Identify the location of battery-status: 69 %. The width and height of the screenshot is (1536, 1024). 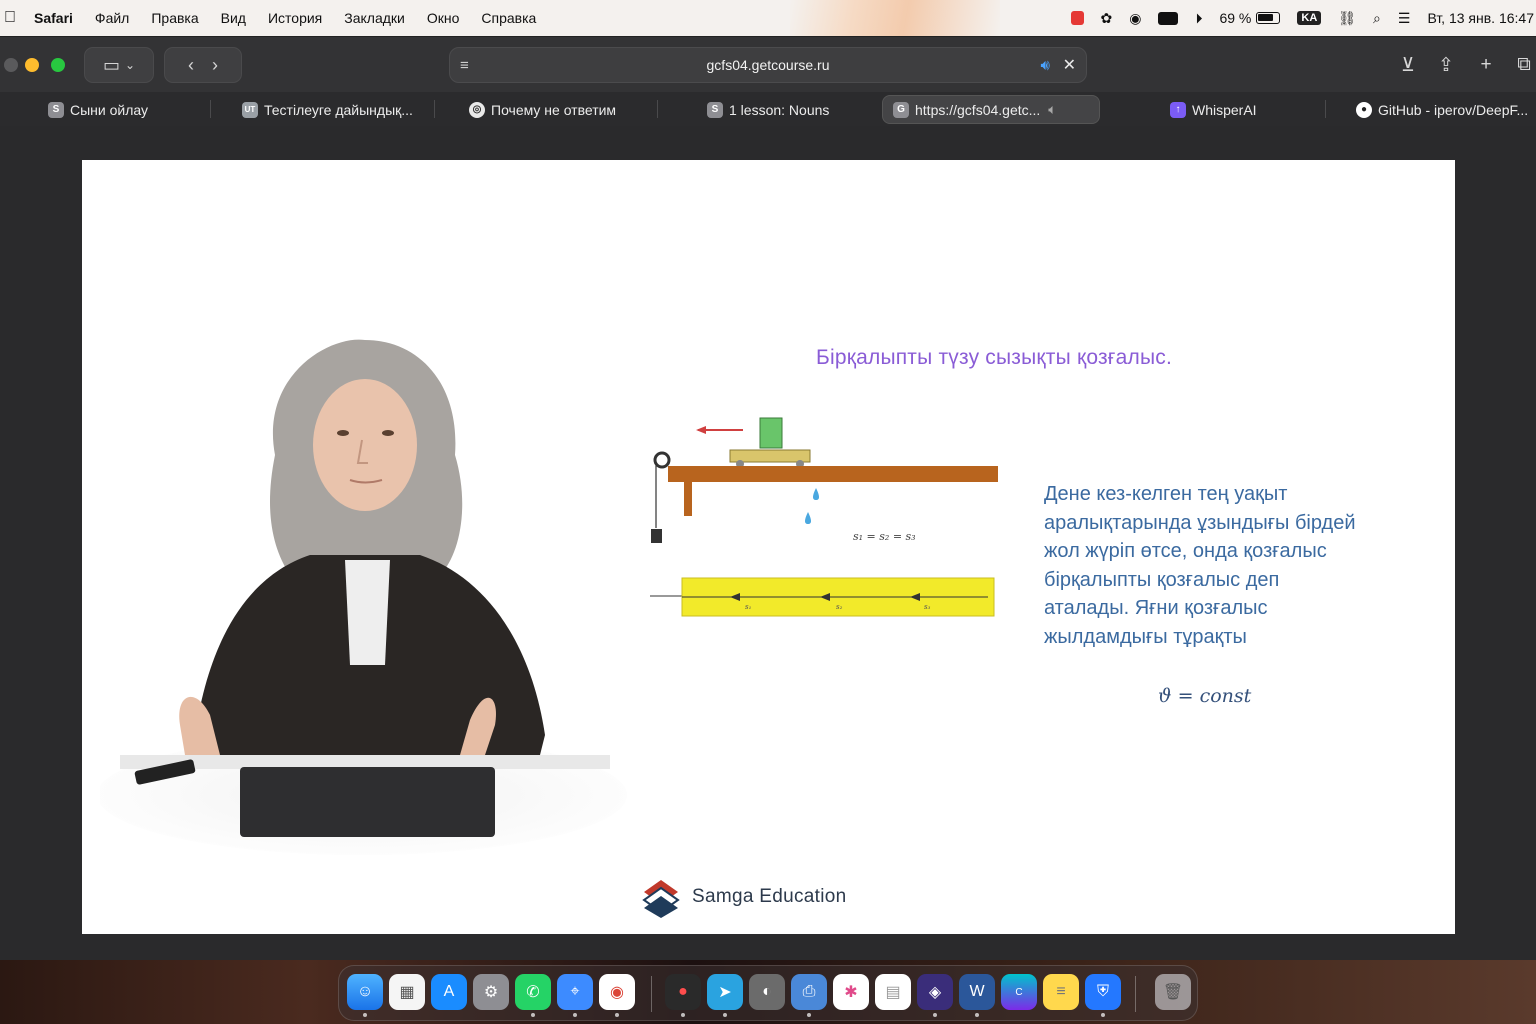
(1250, 18).